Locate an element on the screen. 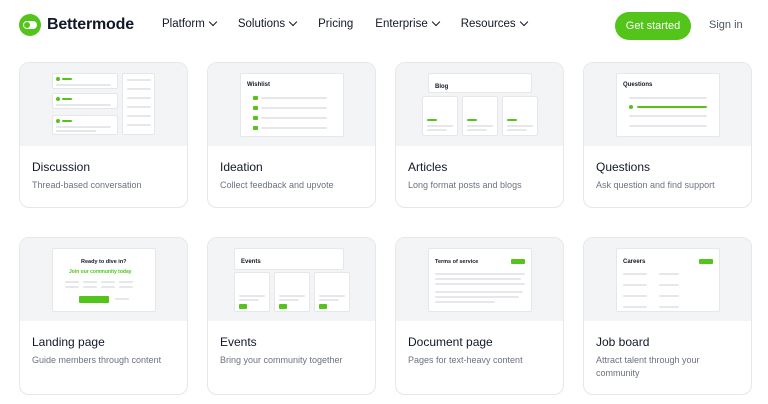 Image resolution: width=768 pixels, height=404 pixels. card-description: Ask question and find support is located at coordinates (655, 185).